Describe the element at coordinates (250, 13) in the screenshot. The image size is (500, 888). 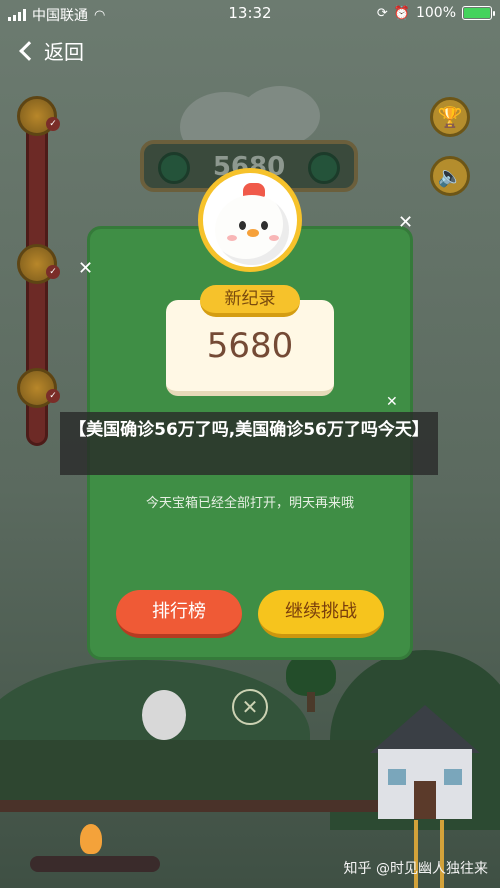
I see `status-bar: 中国联通 ◠ 13:32 ⟳ ⏰ 100%` at that location.